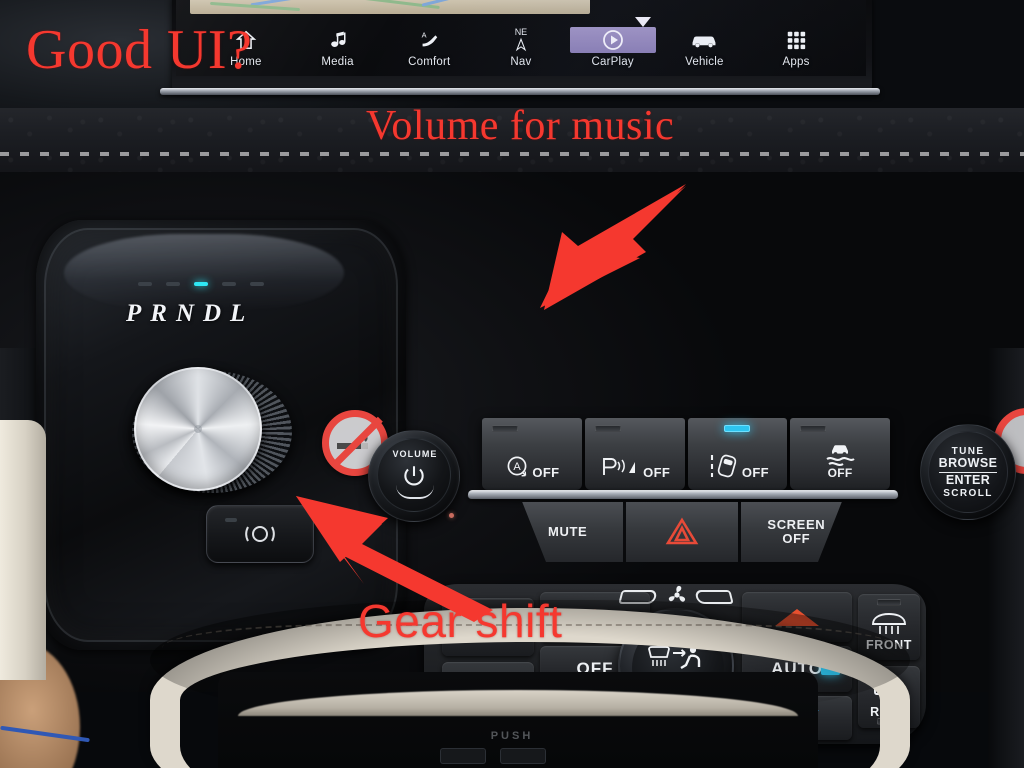 The width and height of the screenshot is (1024, 768). Describe the element at coordinates (521, 32) in the screenshot. I see `nav-heading-label: NE` at that location.